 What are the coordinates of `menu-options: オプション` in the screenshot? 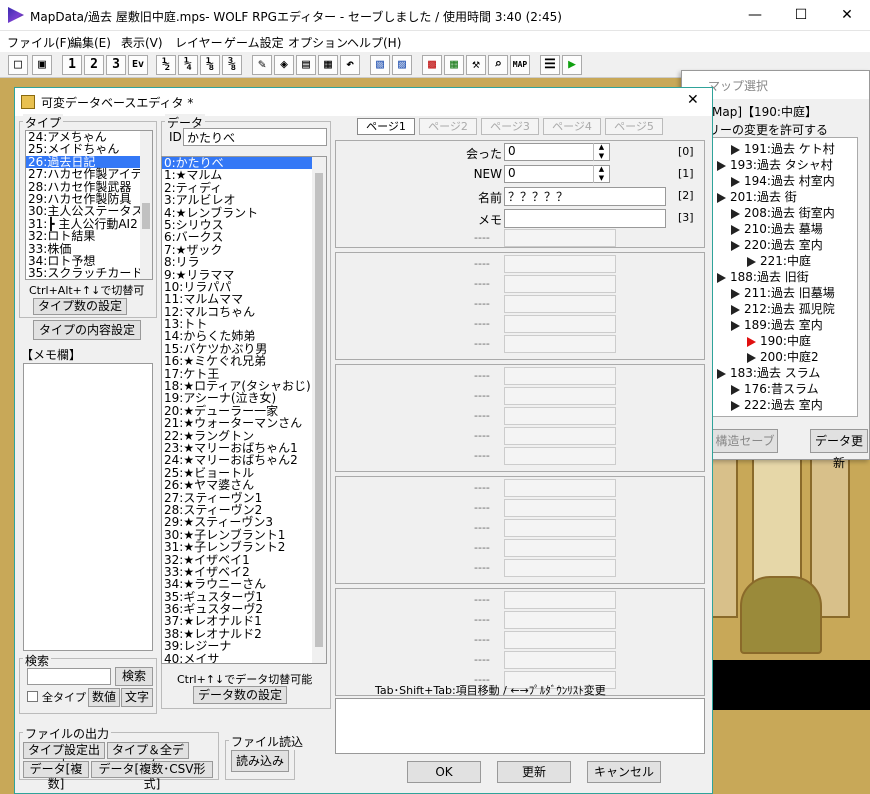 It's located at (318, 42).